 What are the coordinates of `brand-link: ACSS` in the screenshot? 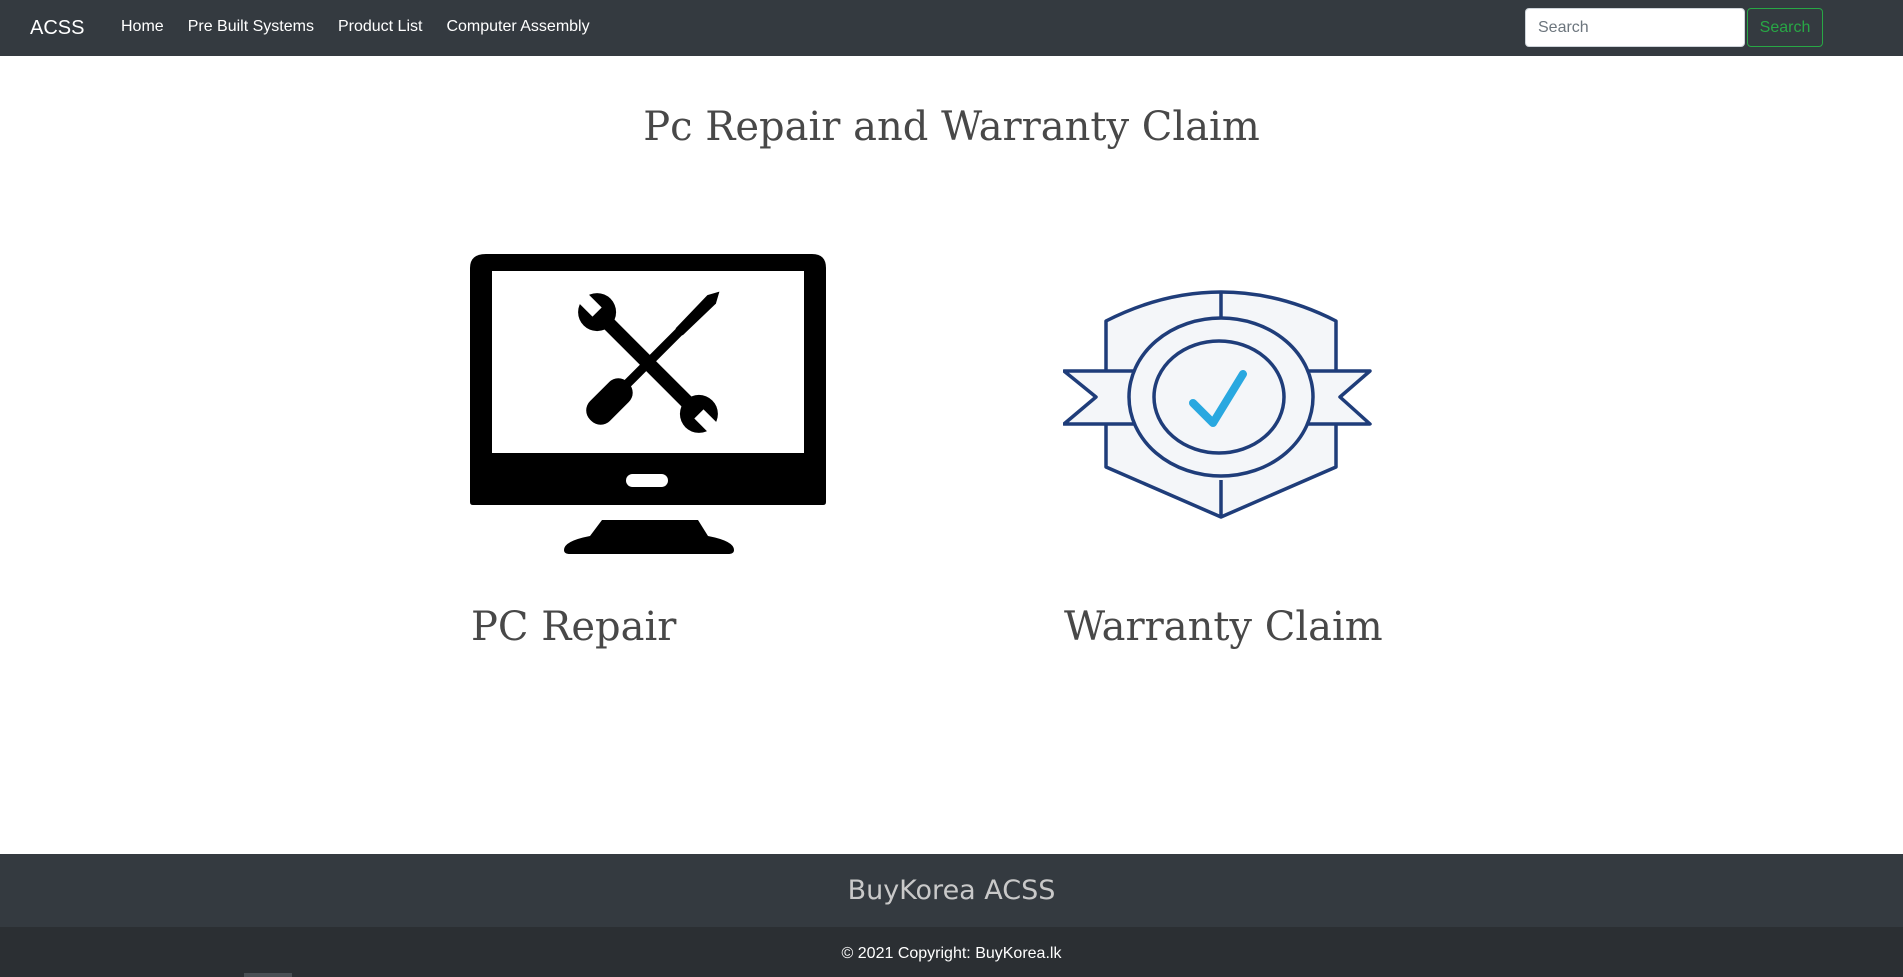 It's located at (57, 28).